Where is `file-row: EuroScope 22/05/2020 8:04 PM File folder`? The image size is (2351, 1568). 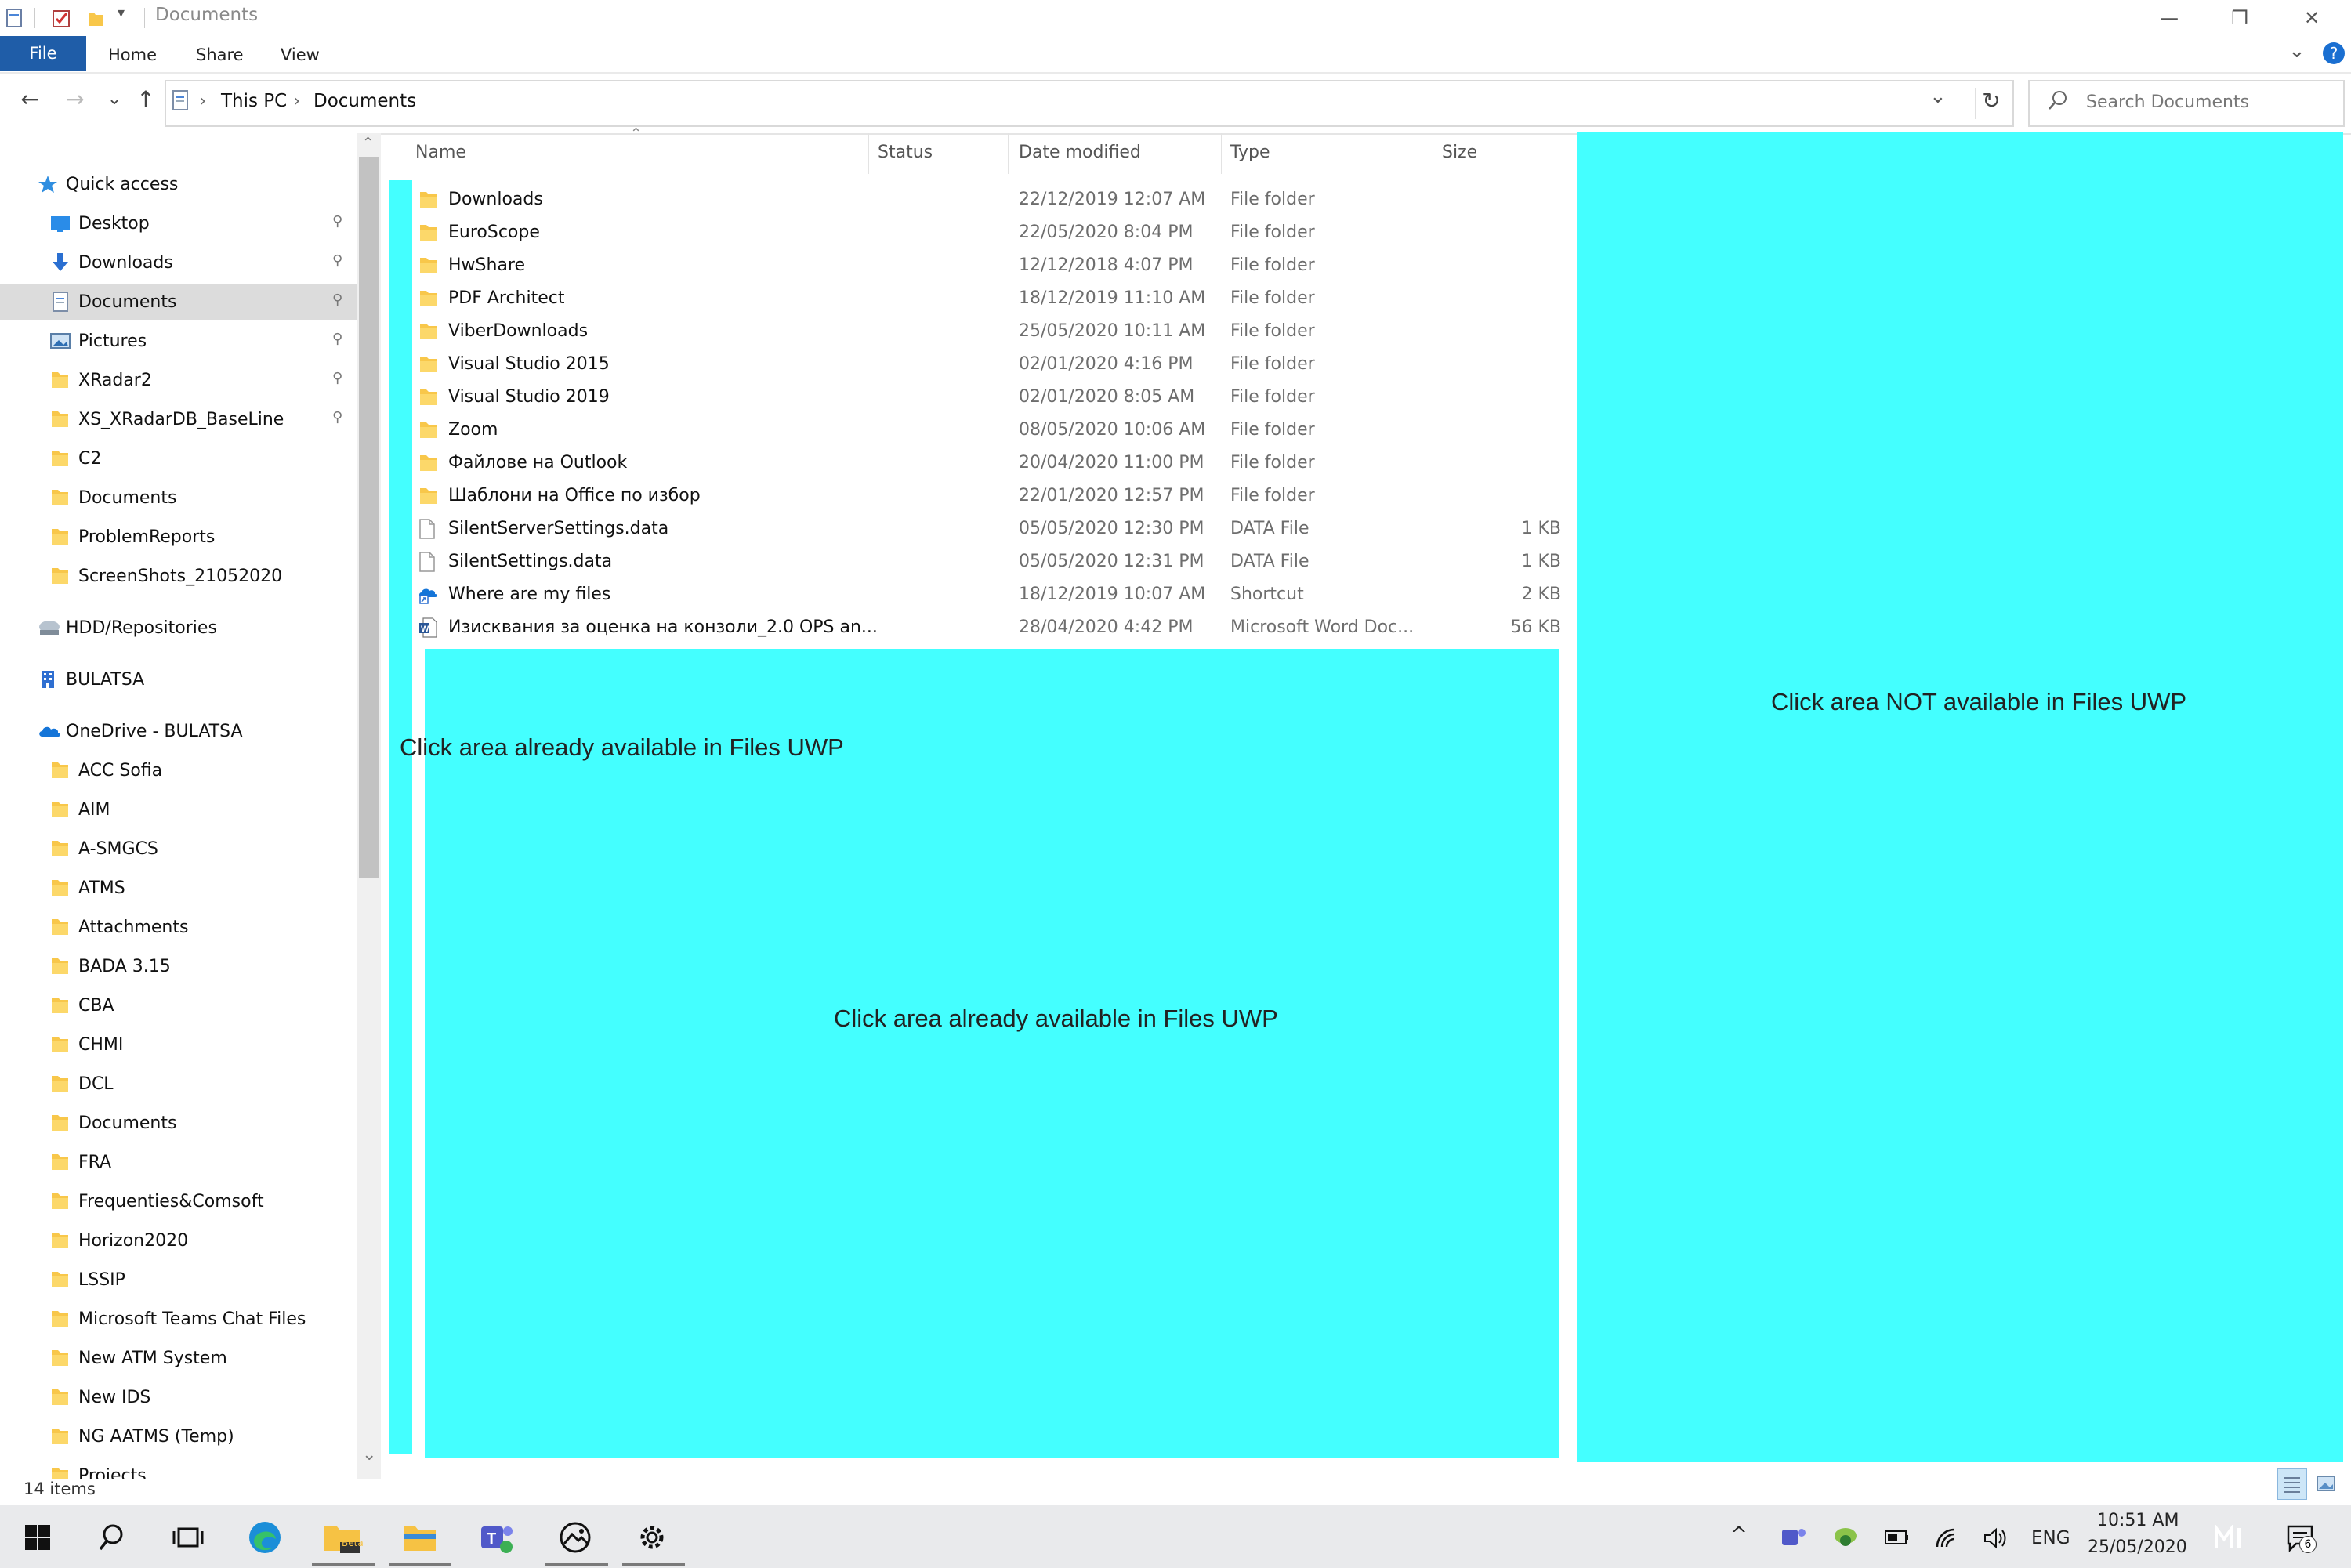 file-row: EuroScope 22/05/2020 8:04 PM File folder is located at coordinates (987, 233).